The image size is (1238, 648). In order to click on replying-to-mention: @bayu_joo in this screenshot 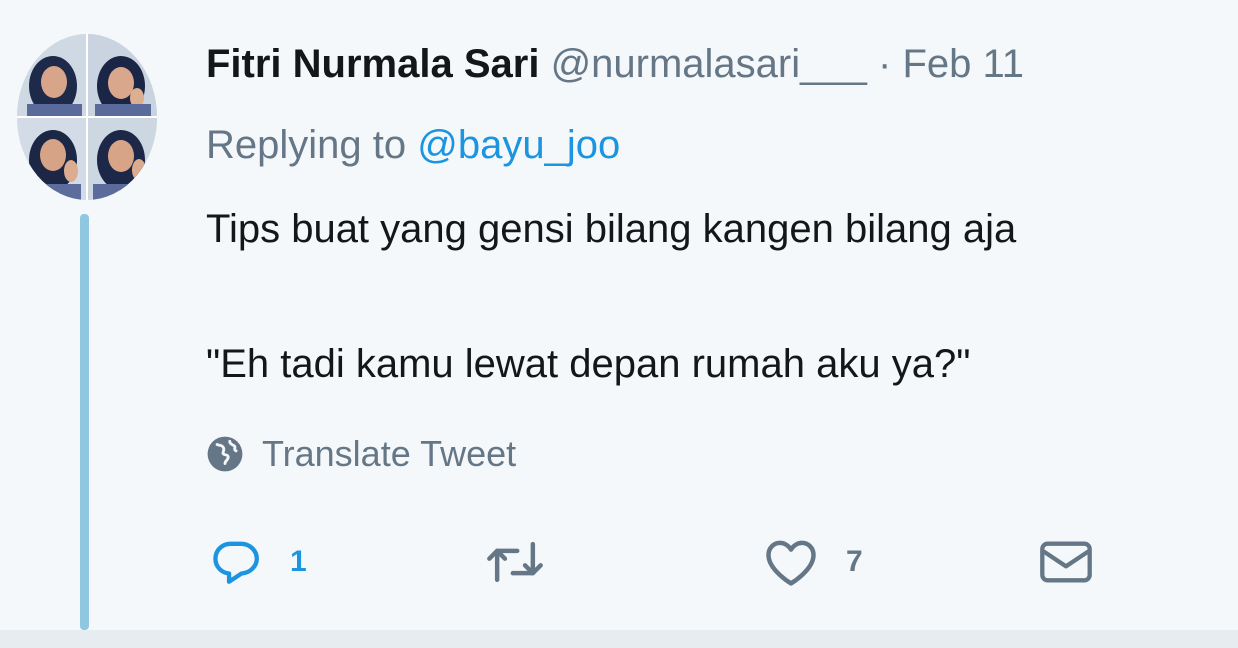, I will do `click(518, 145)`.